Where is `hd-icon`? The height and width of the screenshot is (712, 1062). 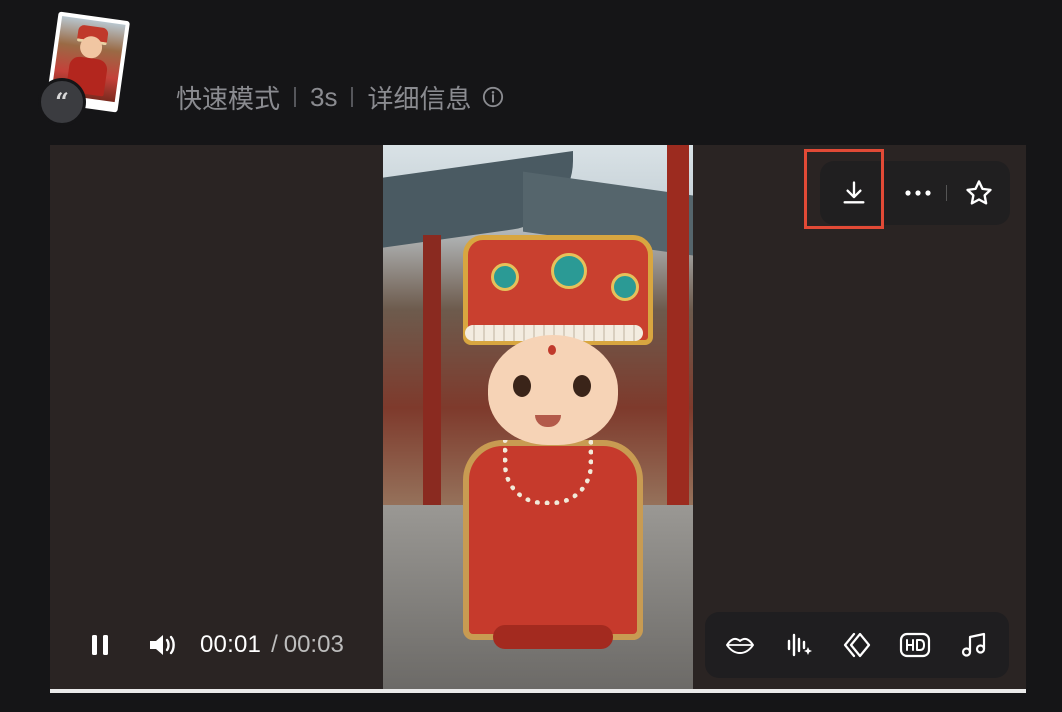
hd-icon is located at coordinates (915, 645).